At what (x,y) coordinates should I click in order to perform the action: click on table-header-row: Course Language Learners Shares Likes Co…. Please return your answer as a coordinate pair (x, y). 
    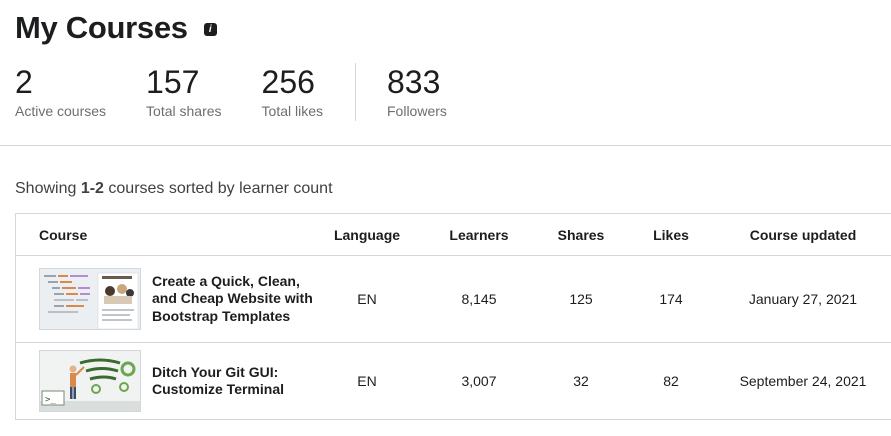
    Looking at the image, I should click on (453, 235).